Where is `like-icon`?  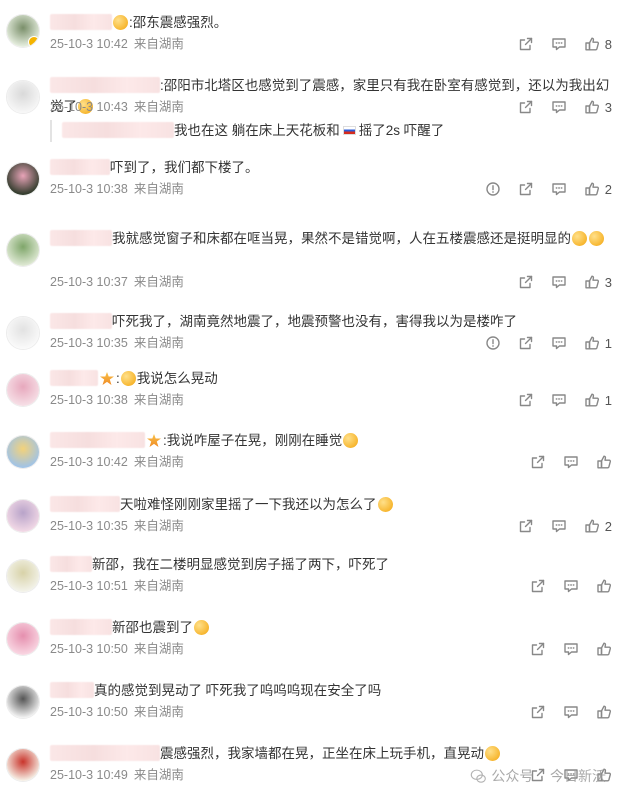 like-icon is located at coordinates (592, 107).